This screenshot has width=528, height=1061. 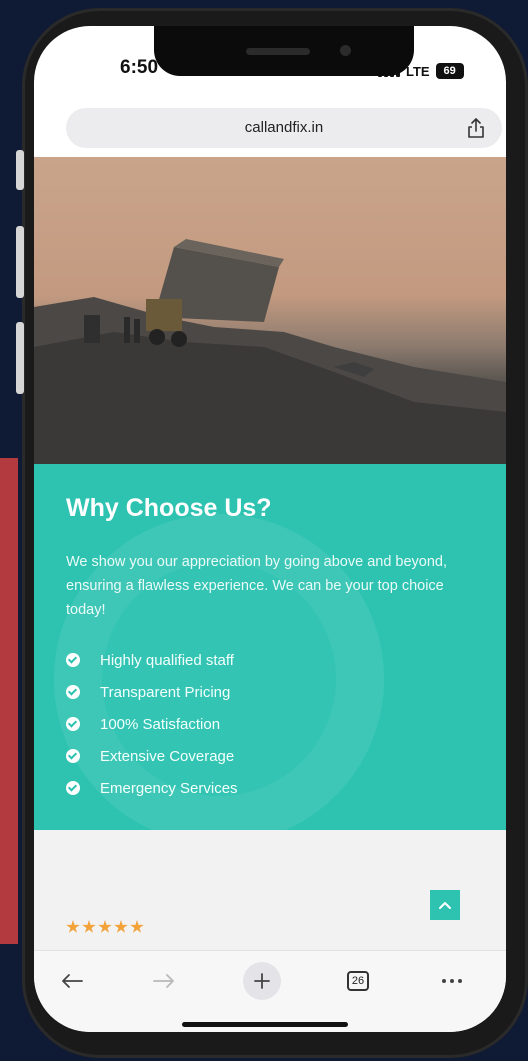 I want to click on tabs-button: 26, so click(x=358, y=981).